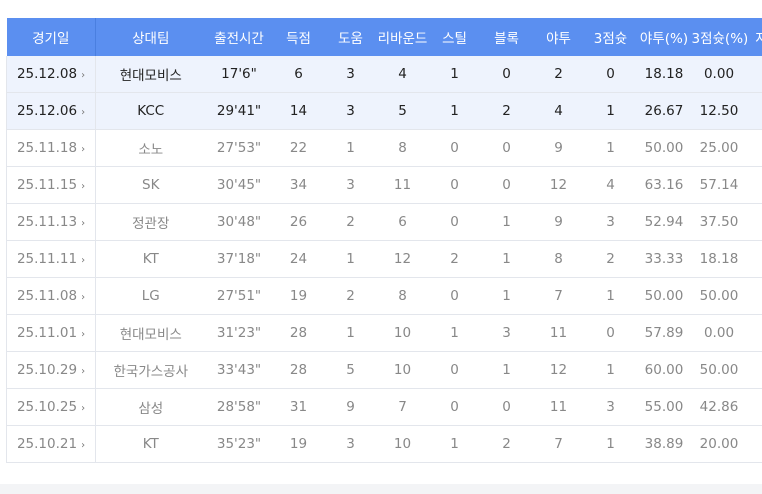 This screenshot has width=762, height=494. What do you see at coordinates (239, 37) in the screenshot?
I see `header-minutes: 출전시간` at bounding box center [239, 37].